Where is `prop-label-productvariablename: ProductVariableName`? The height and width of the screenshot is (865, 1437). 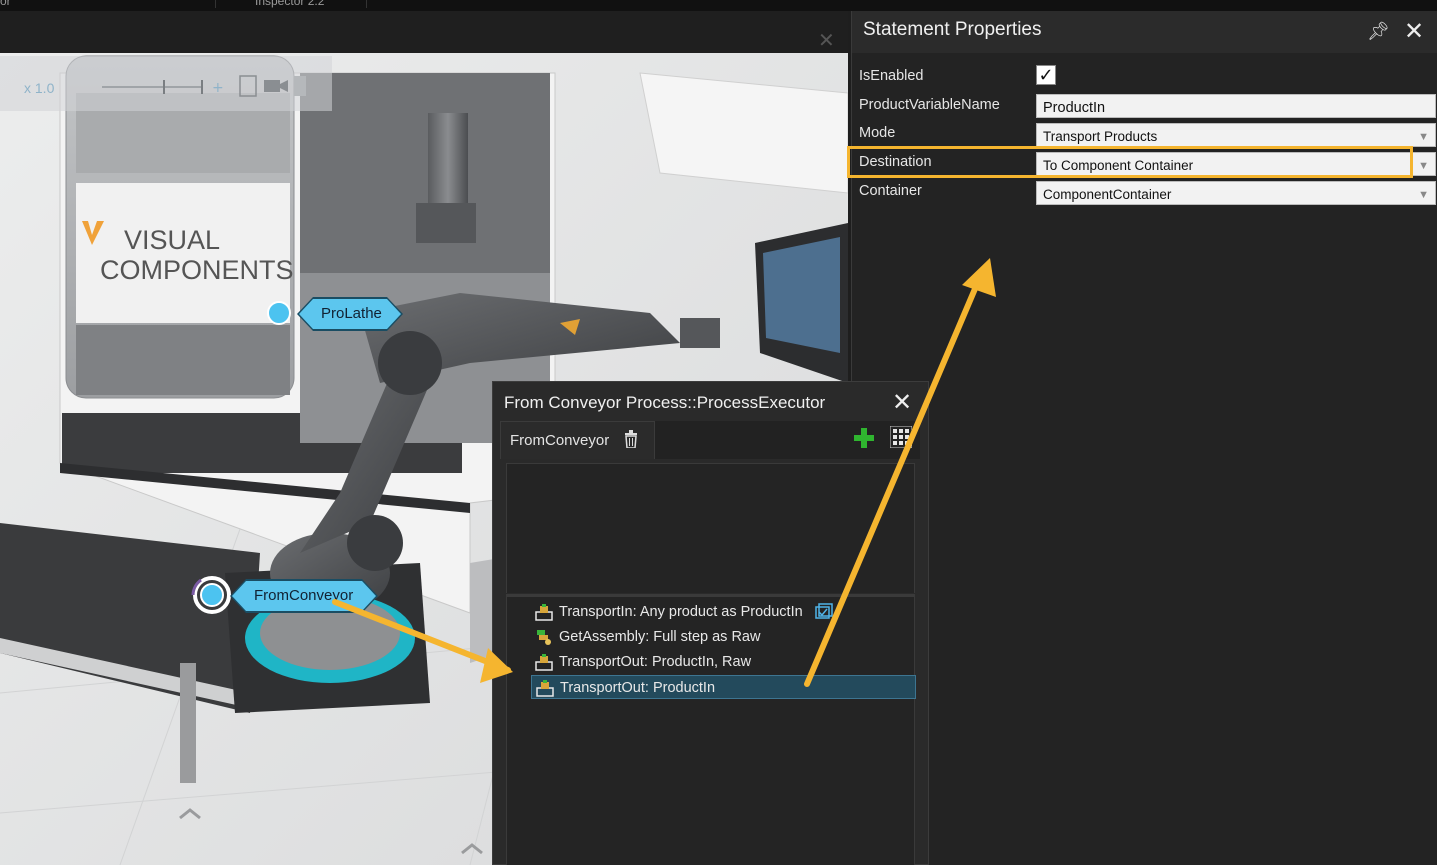 prop-label-productvariablename: ProductVariableName is located at coordinates (929, 105).